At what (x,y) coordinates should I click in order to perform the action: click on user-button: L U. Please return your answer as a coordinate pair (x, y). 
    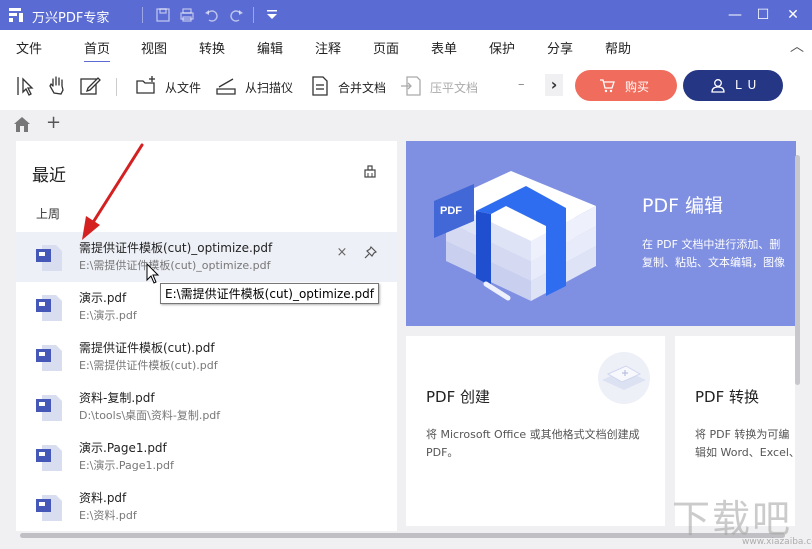
    Looking at the image, I should click on (733, 85).